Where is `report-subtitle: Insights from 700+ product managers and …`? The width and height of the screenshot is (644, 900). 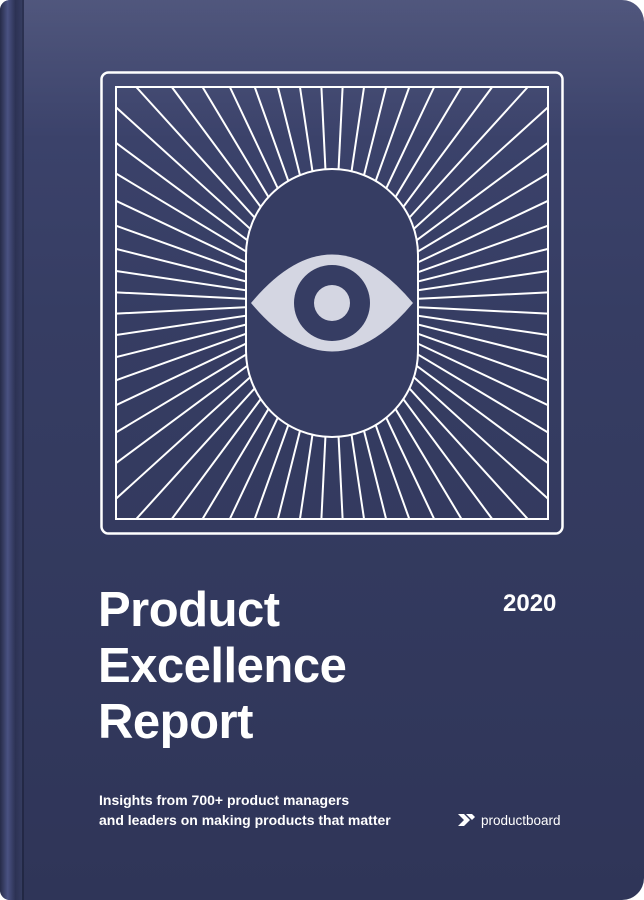
report-subtitle: Insights from 700+ product managers and … is located at coordinates (264, 810).